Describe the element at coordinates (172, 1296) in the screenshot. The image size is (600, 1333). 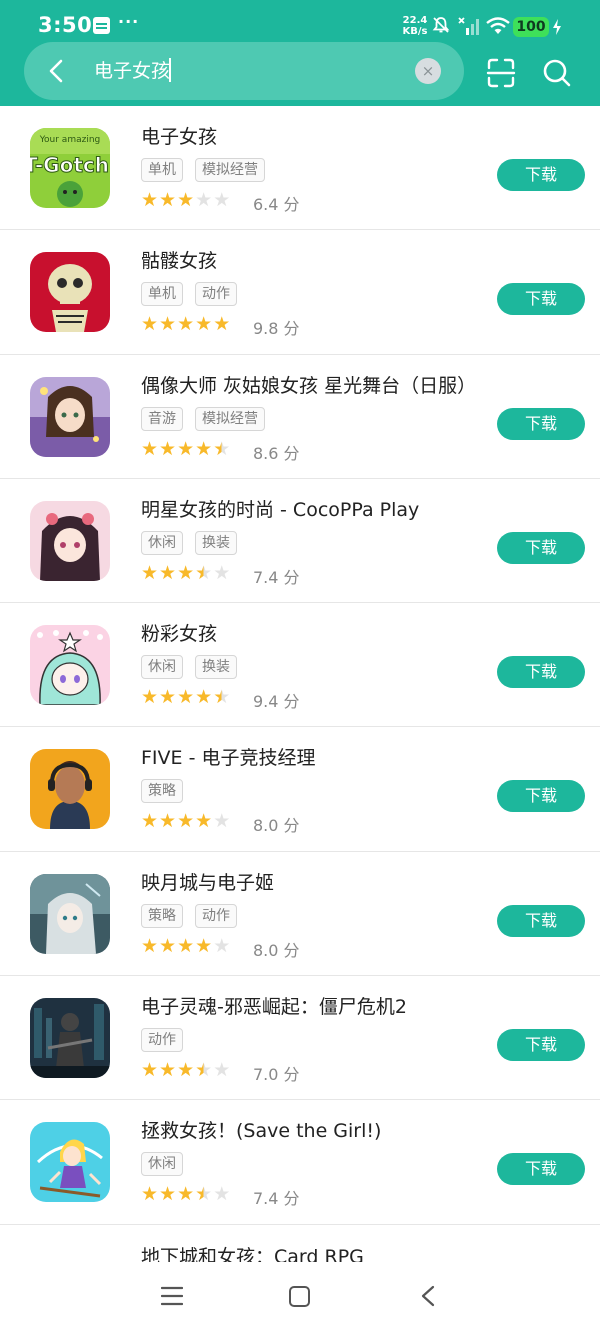
I see `menu-icon` at that location.